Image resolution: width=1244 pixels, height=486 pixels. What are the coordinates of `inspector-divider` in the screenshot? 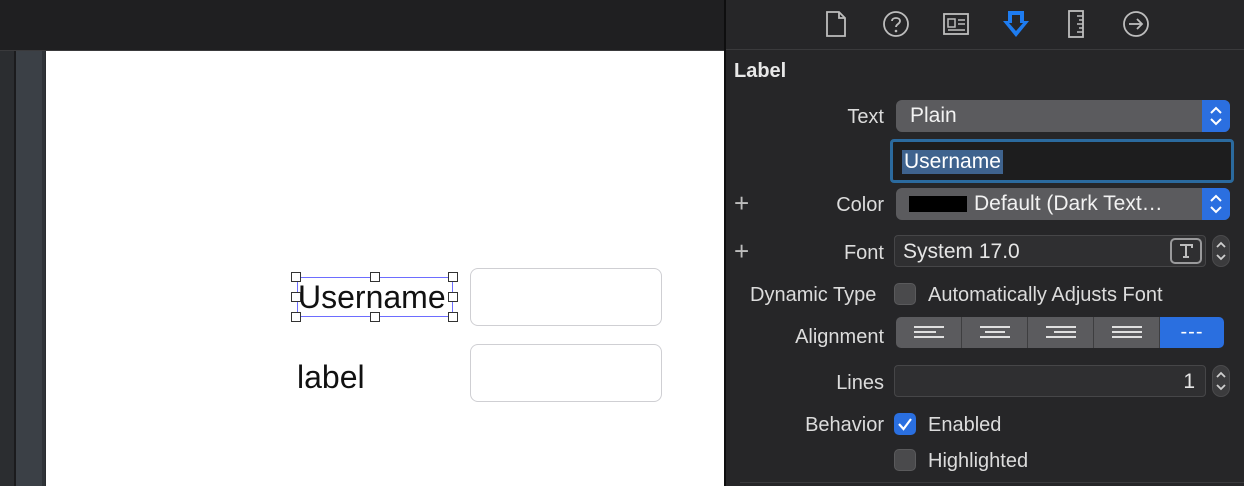 It's located at (985, 49).